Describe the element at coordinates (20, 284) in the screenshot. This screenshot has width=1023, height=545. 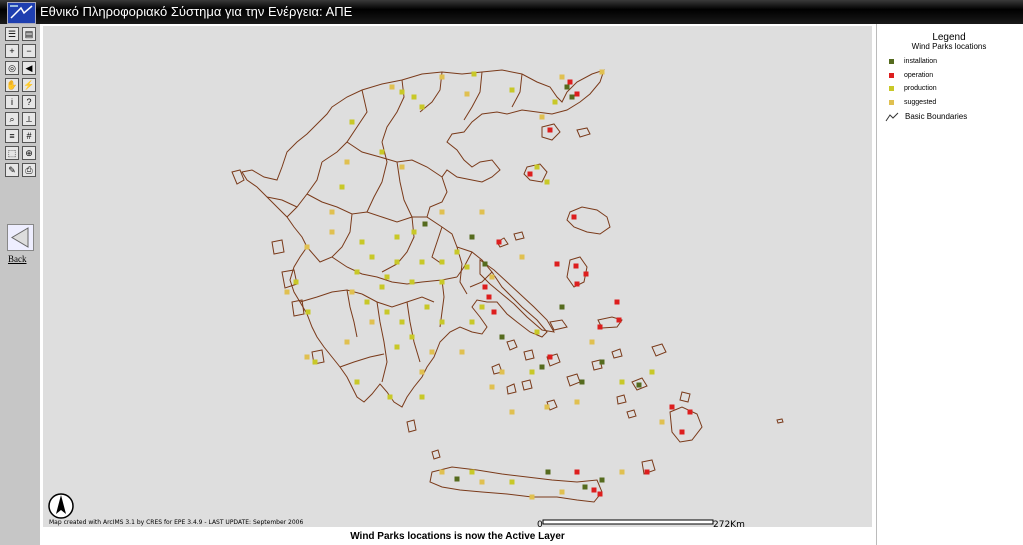
I see `tool-palette: Back ☰ ▤ + − ◎ ◀ ✋ ⚡ i? ⌕ ⟂ ≡ # ⬚ ⊕ ✎ ⎙` at that location.